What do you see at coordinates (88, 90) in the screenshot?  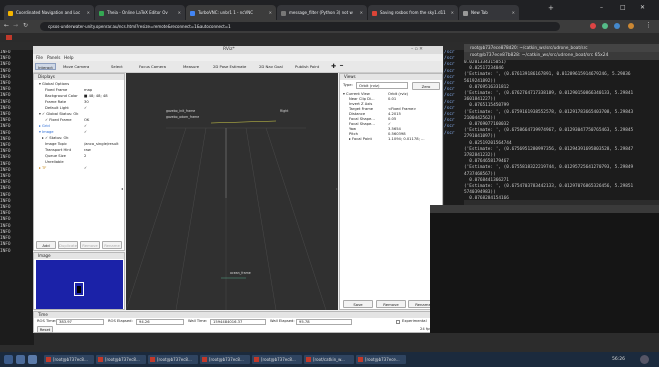 I see `display-row-value: map` at bounding box center [88, 90].